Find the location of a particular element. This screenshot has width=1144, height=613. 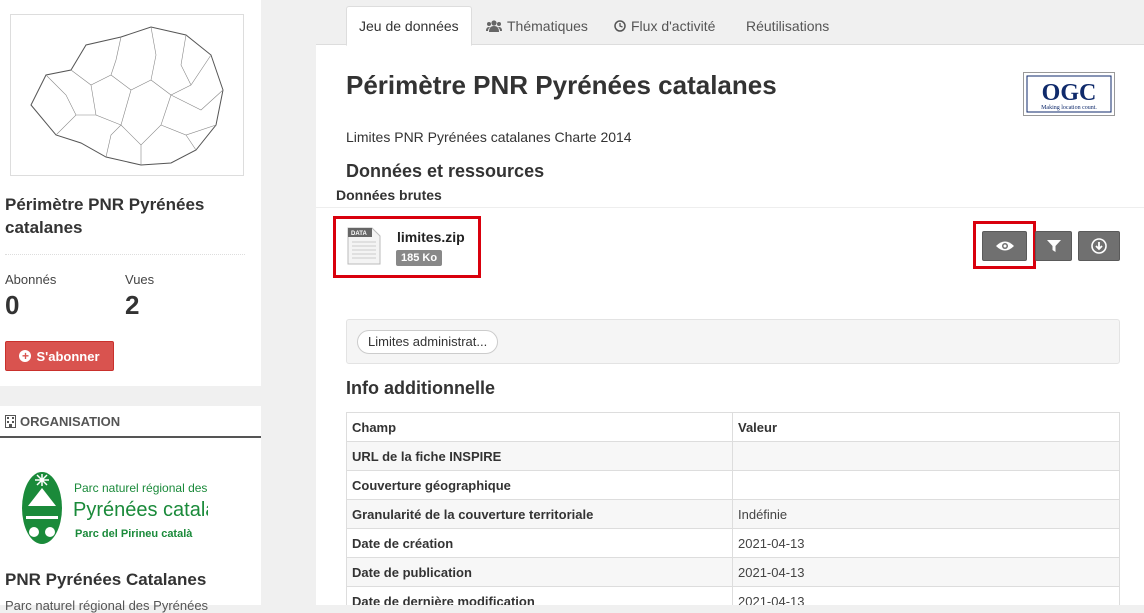

eye-icon is located at coordinates (1004, 246).